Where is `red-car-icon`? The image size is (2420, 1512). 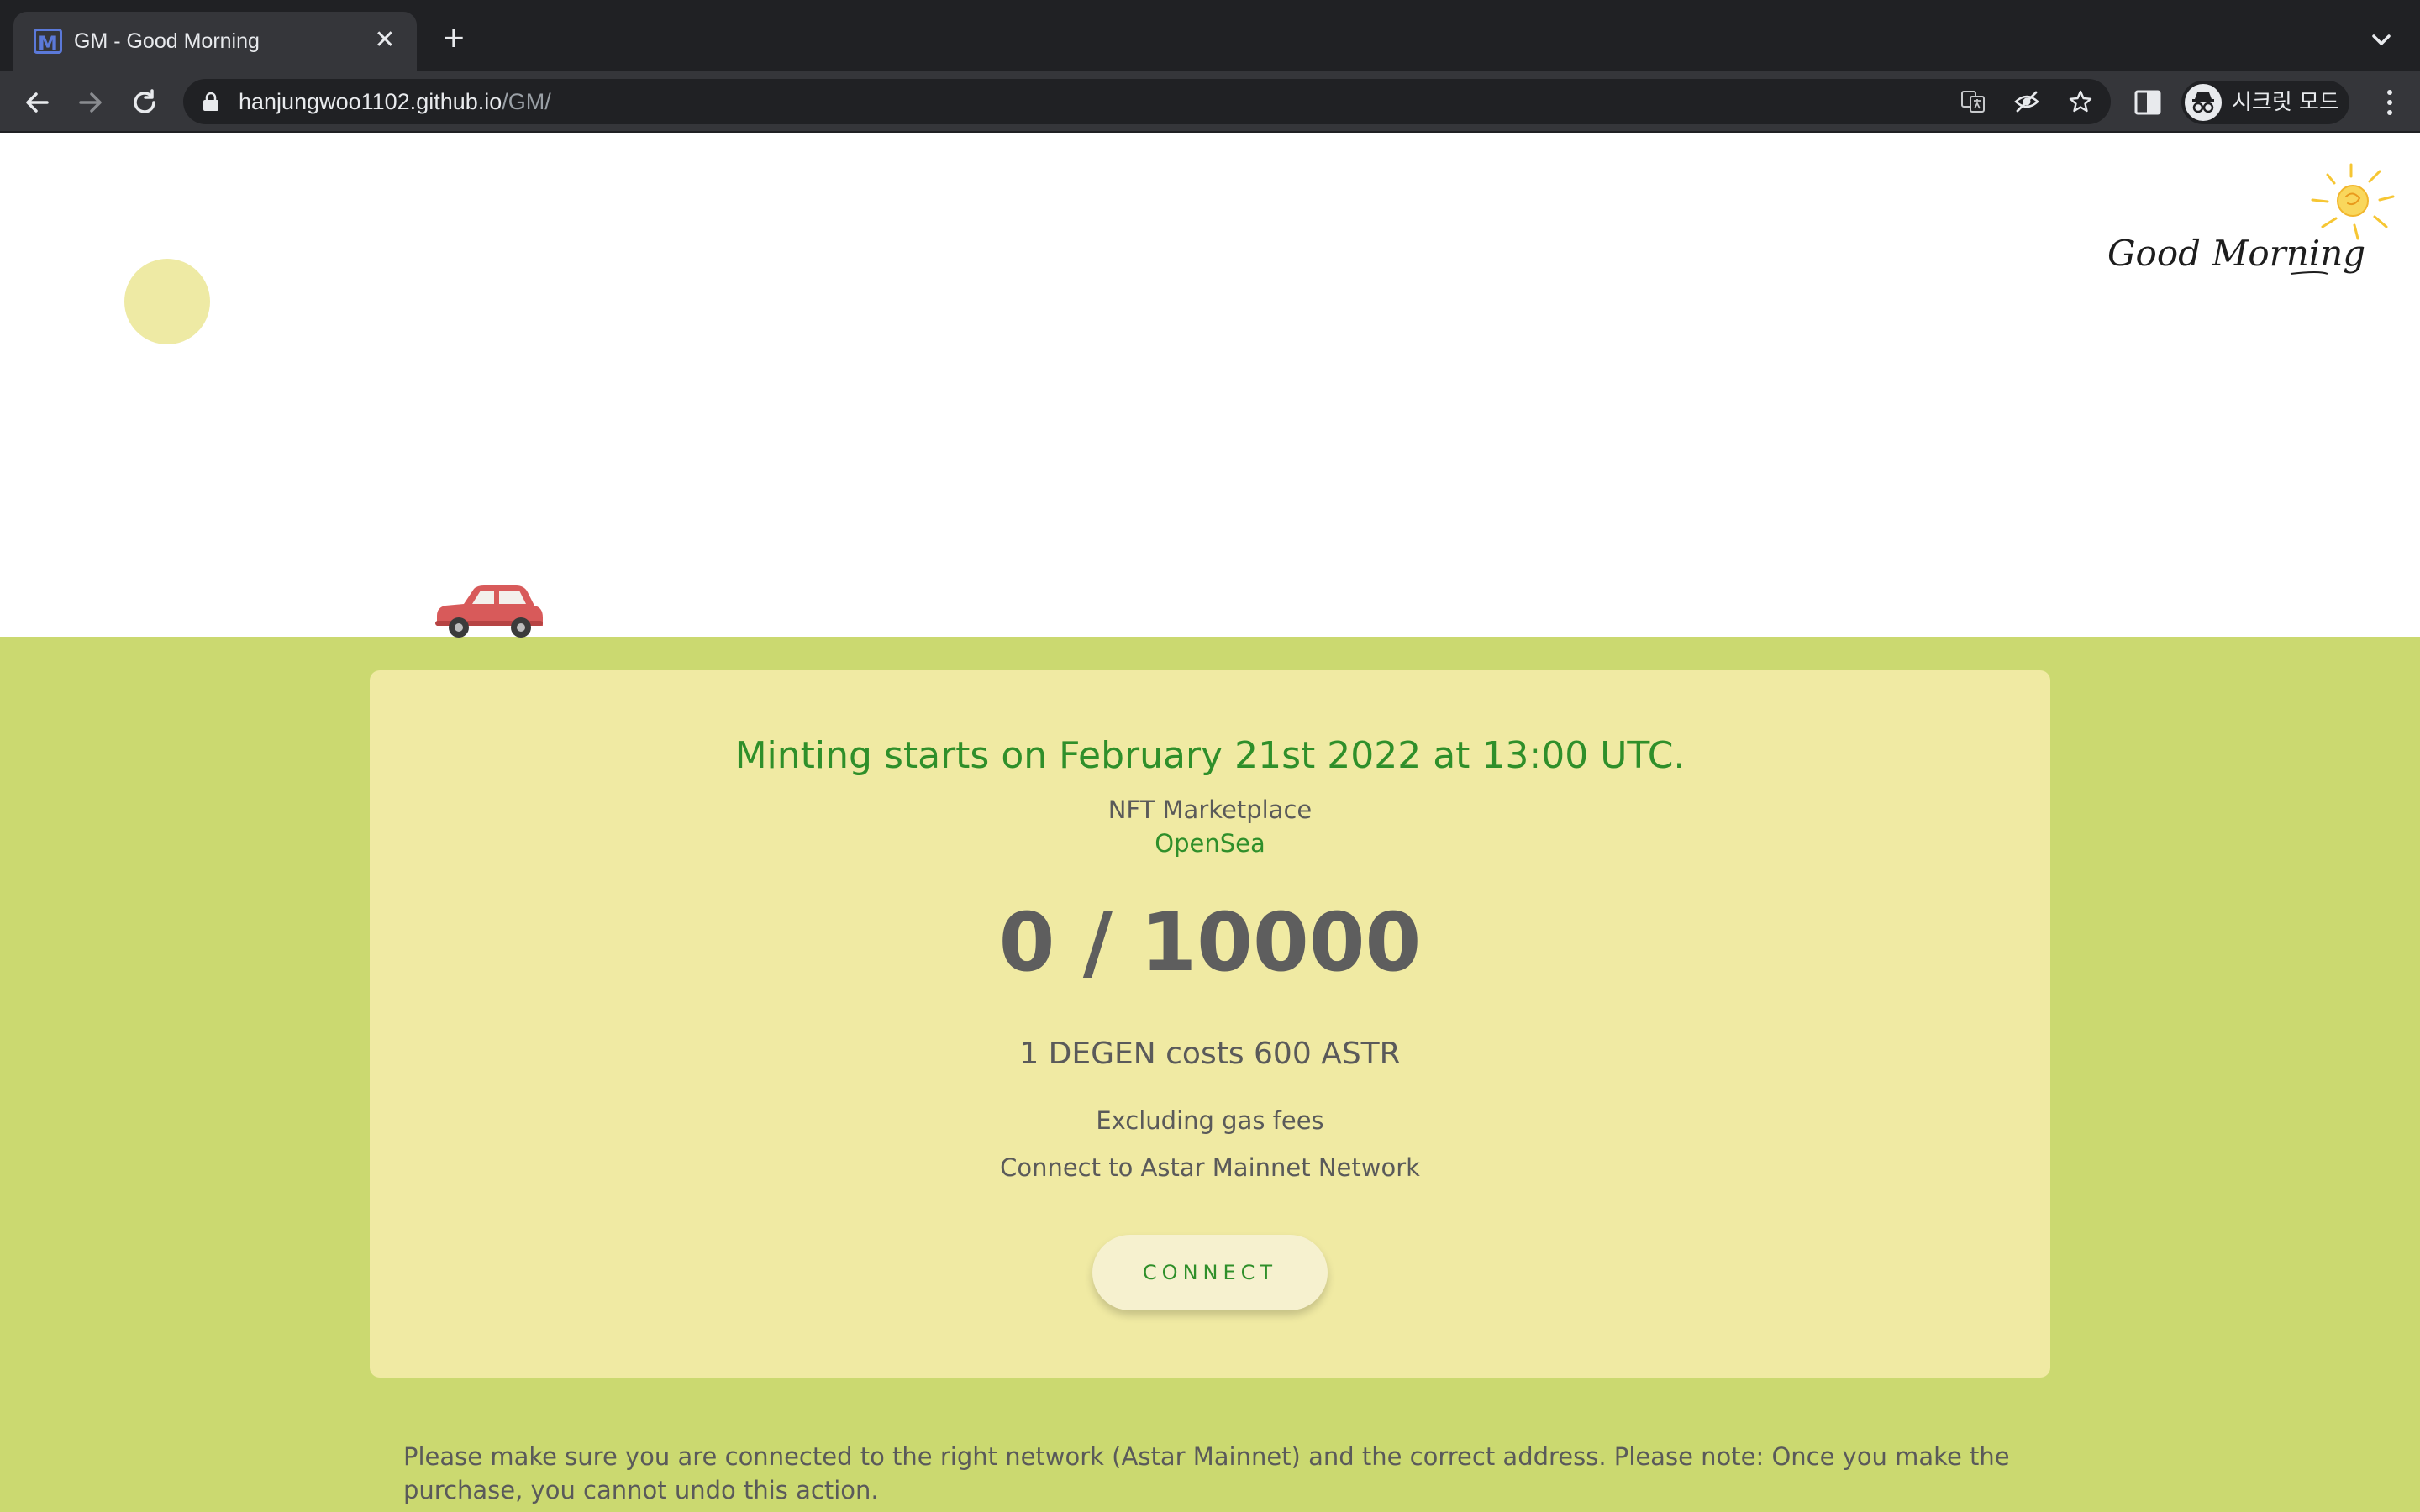
red-car-icon is located at coordinates (489, 611).